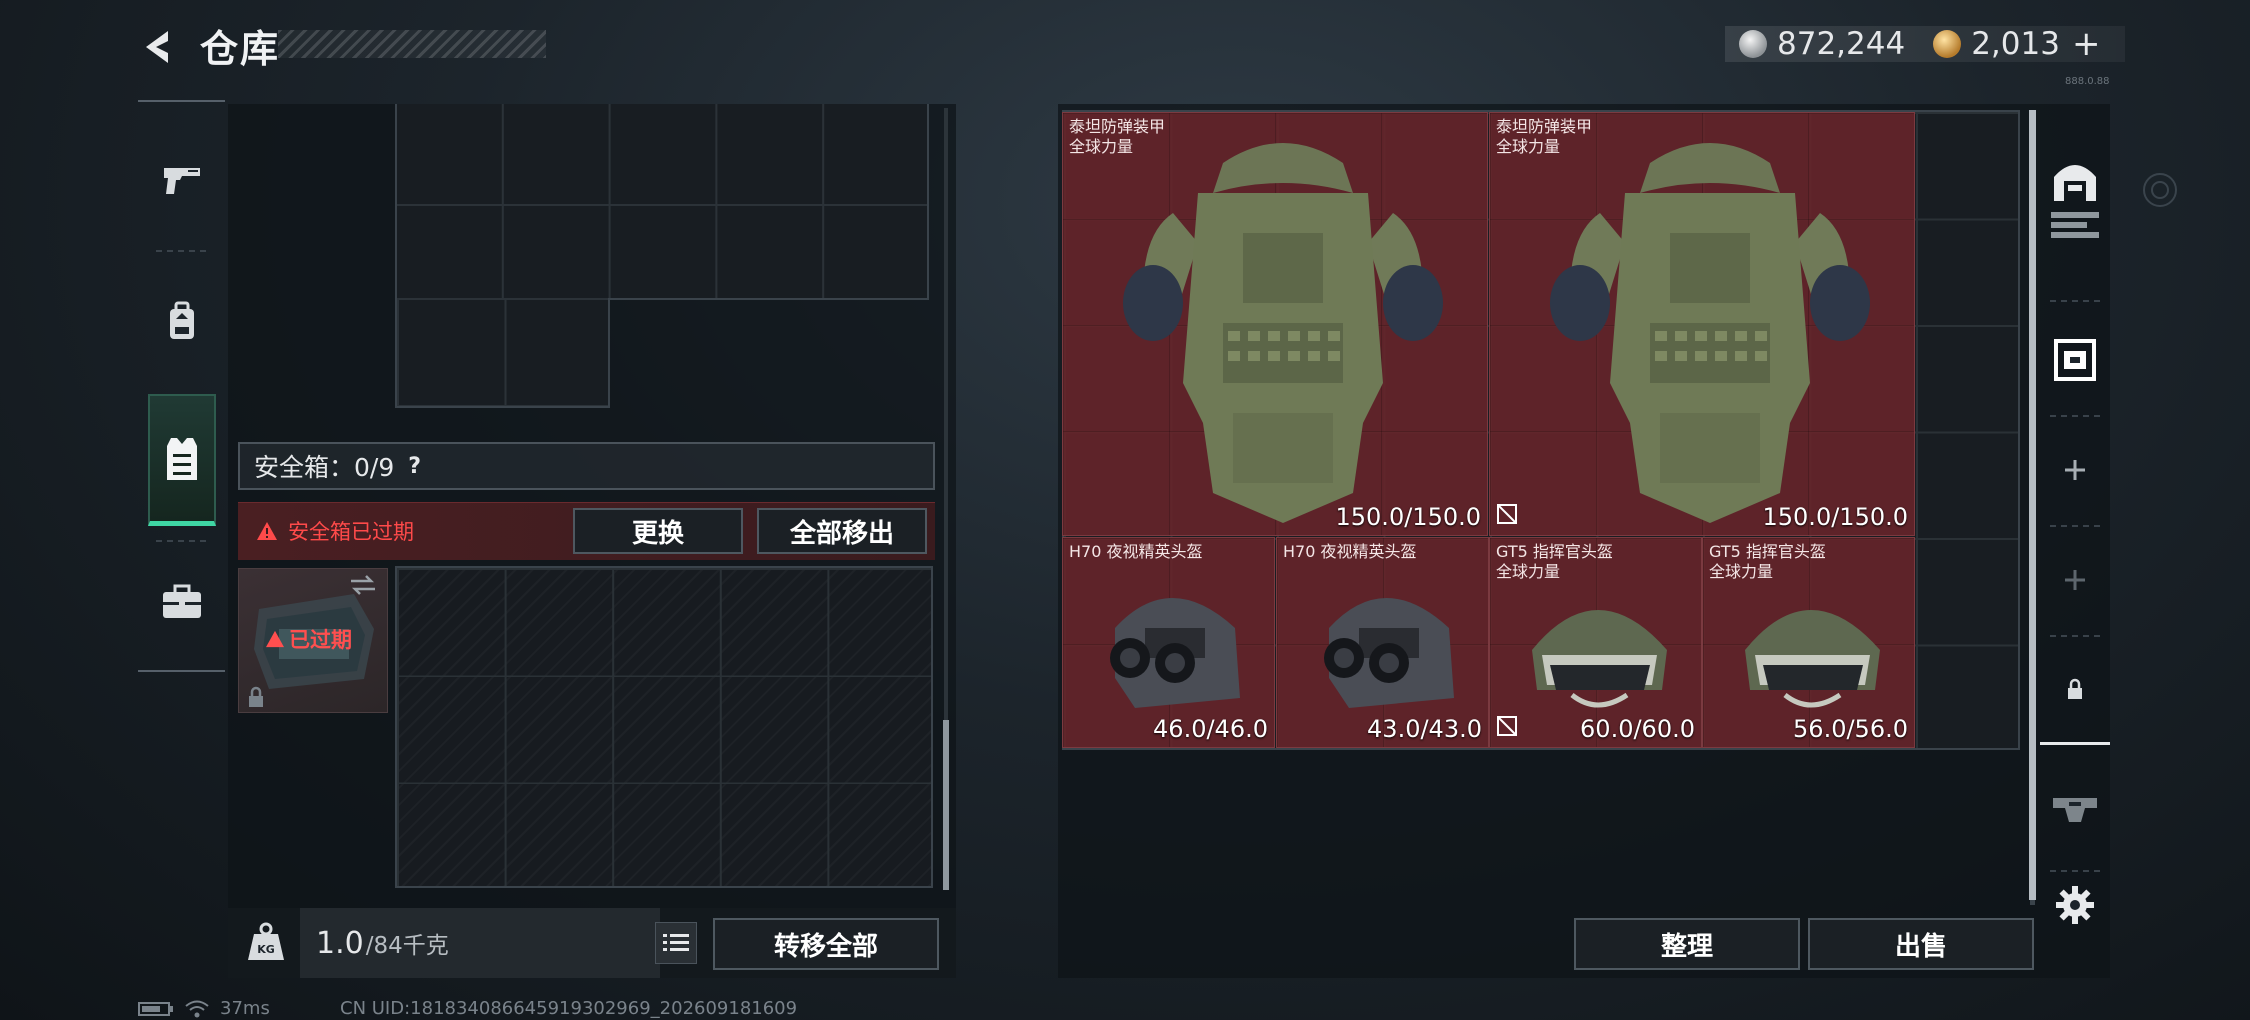  What do you see at coordinates (412, 44) in the screenshot?
I see `title-decoration` at bounding box center [412, 44].